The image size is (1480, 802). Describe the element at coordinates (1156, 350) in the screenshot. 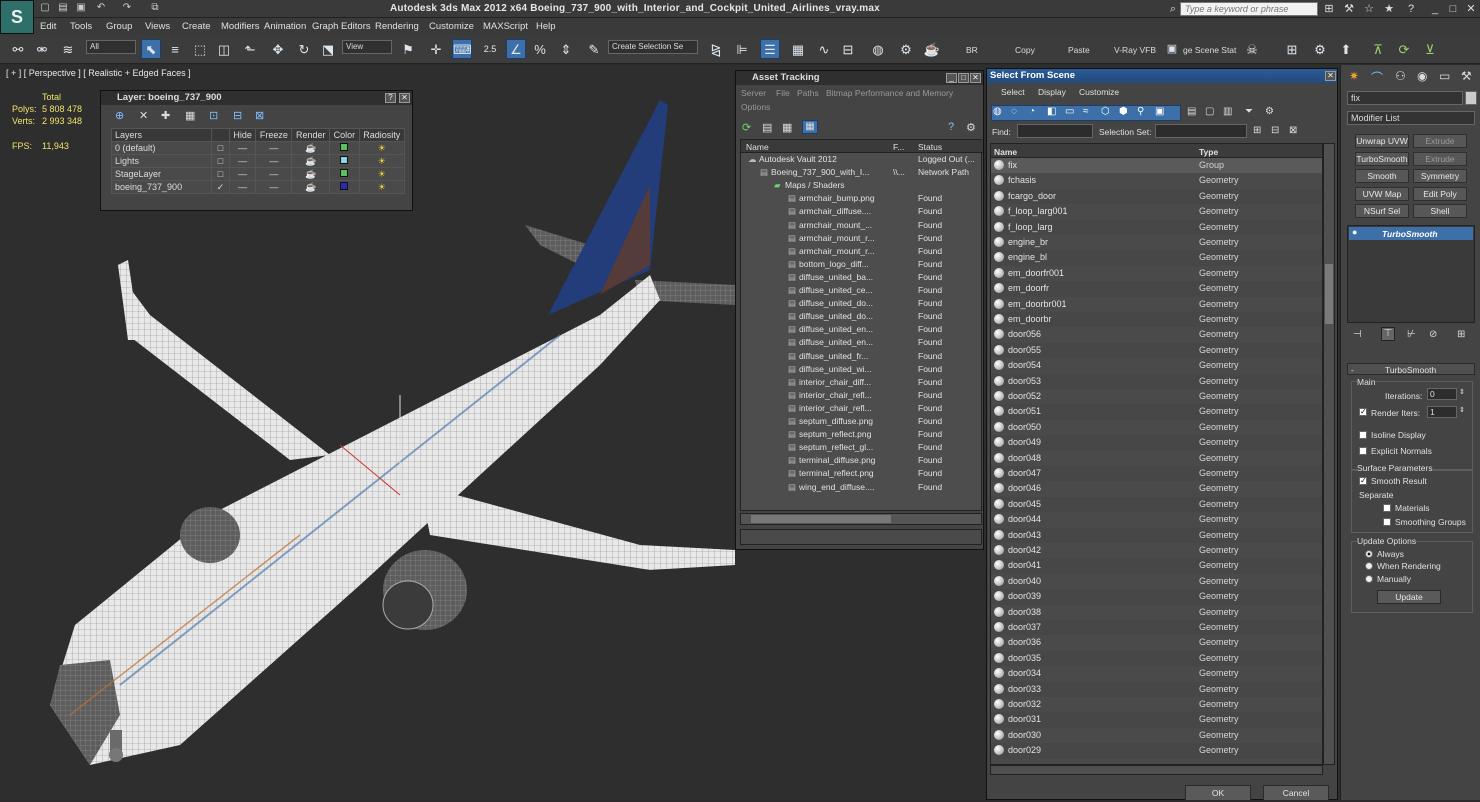

I see `object-row: door055 Geometry` at that location.